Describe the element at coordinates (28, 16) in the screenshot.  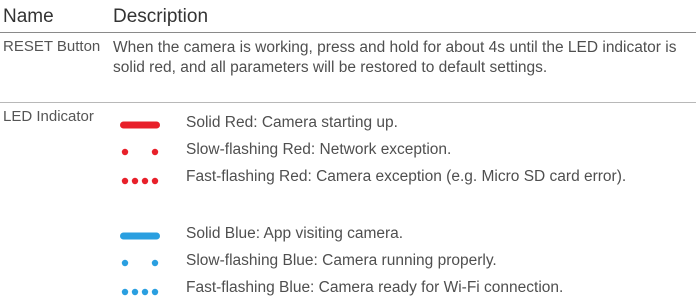
I see `header-name-label: Name` at that location.